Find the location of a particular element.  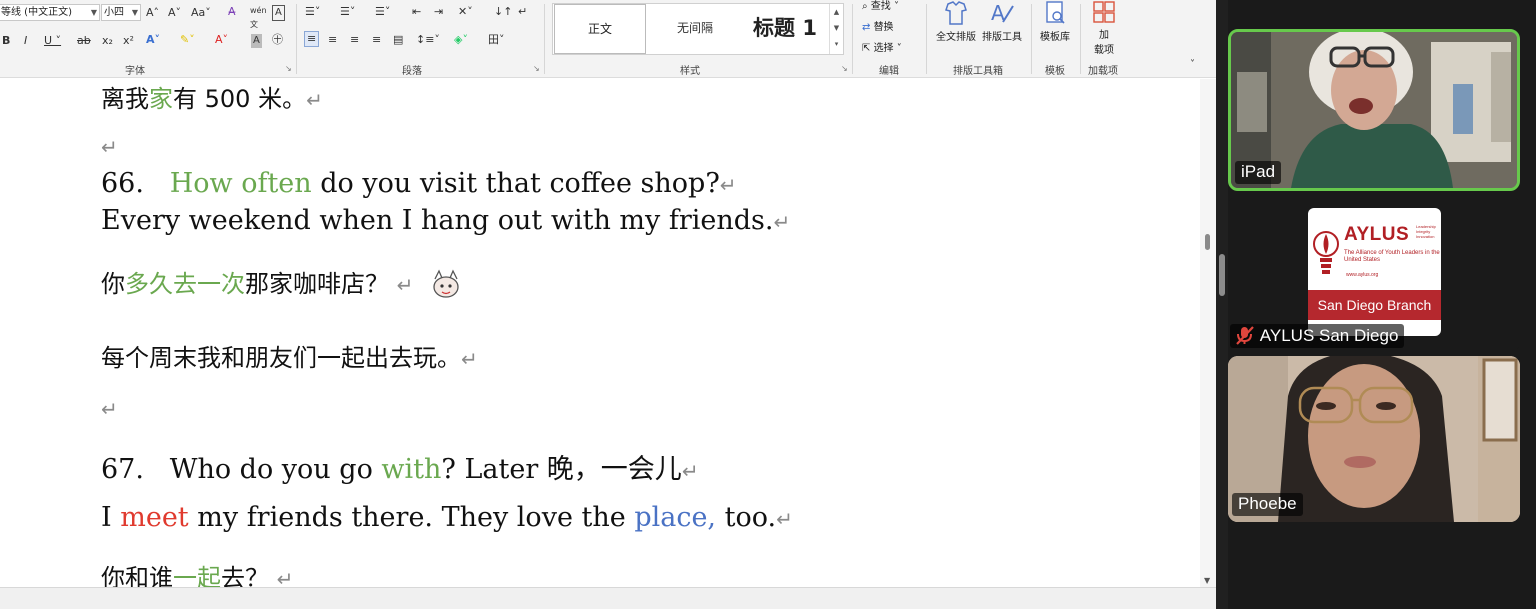

text-run: do you visit that coffee shop? is located at coordinates (515, 183).